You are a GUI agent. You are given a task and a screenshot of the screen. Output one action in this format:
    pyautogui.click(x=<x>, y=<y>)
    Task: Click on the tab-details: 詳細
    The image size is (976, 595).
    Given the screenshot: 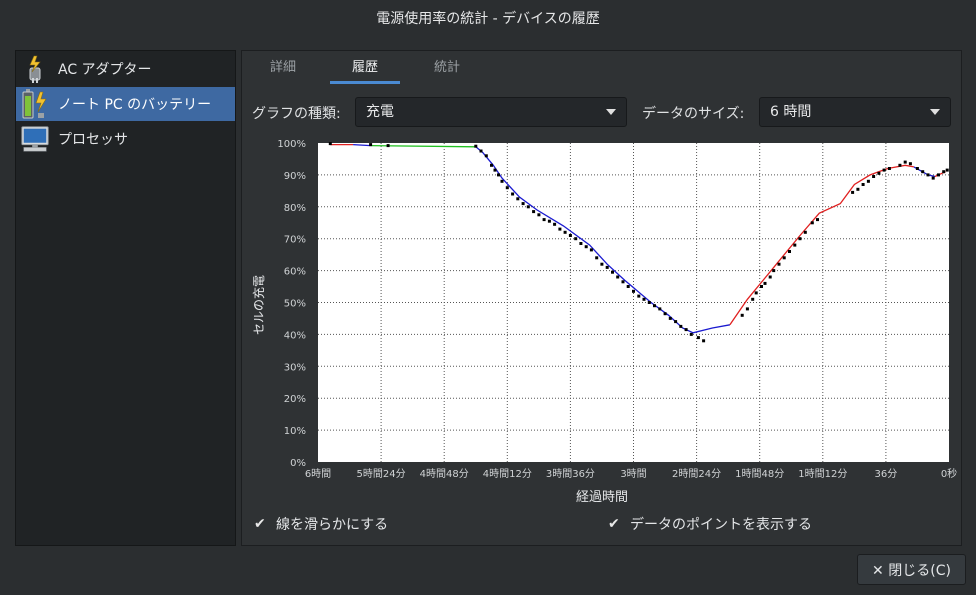 What is the action you would take?
    pyautogui.click(x=283, y=68)
    